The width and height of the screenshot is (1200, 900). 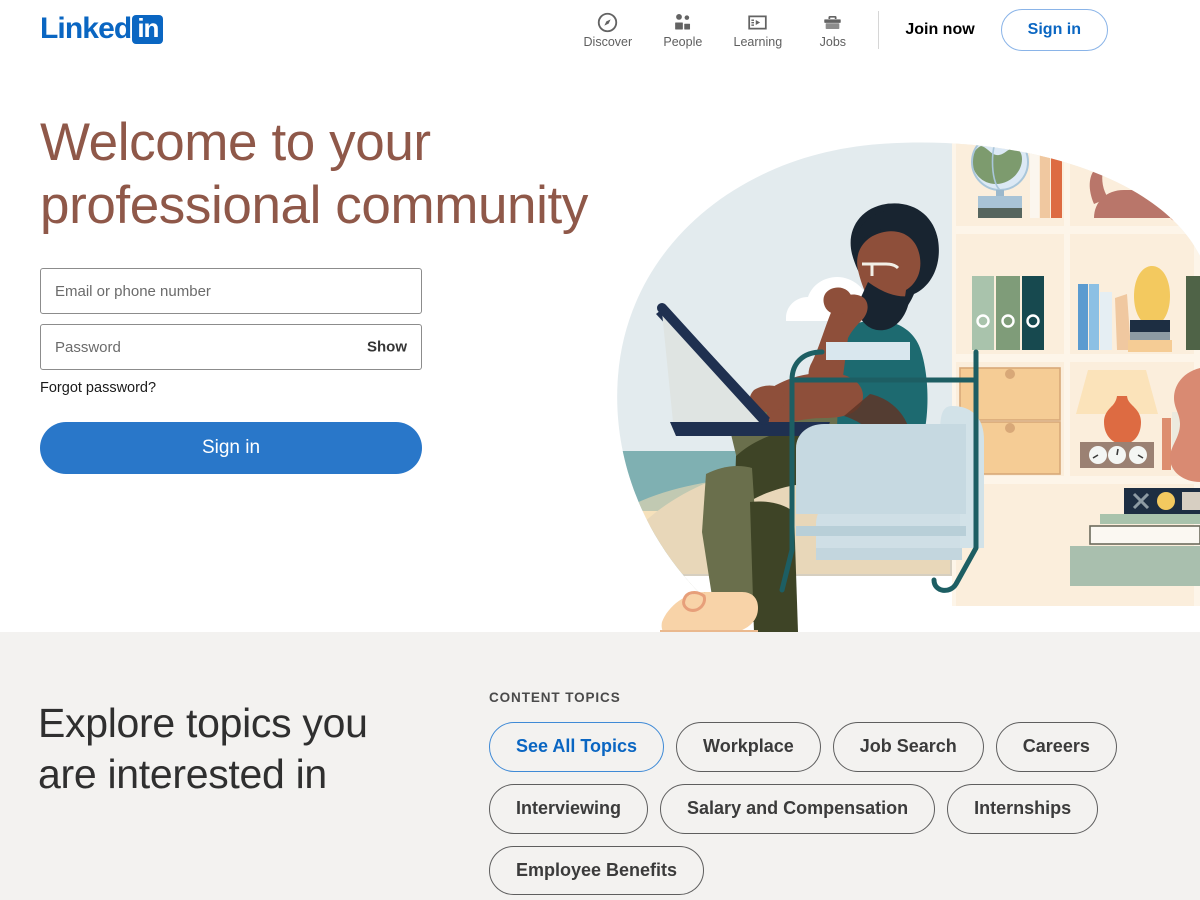 What do you see at coordinates (1000, 180) in the screenshot?
I see `globe-decor` at bounding box center [1000, 180].